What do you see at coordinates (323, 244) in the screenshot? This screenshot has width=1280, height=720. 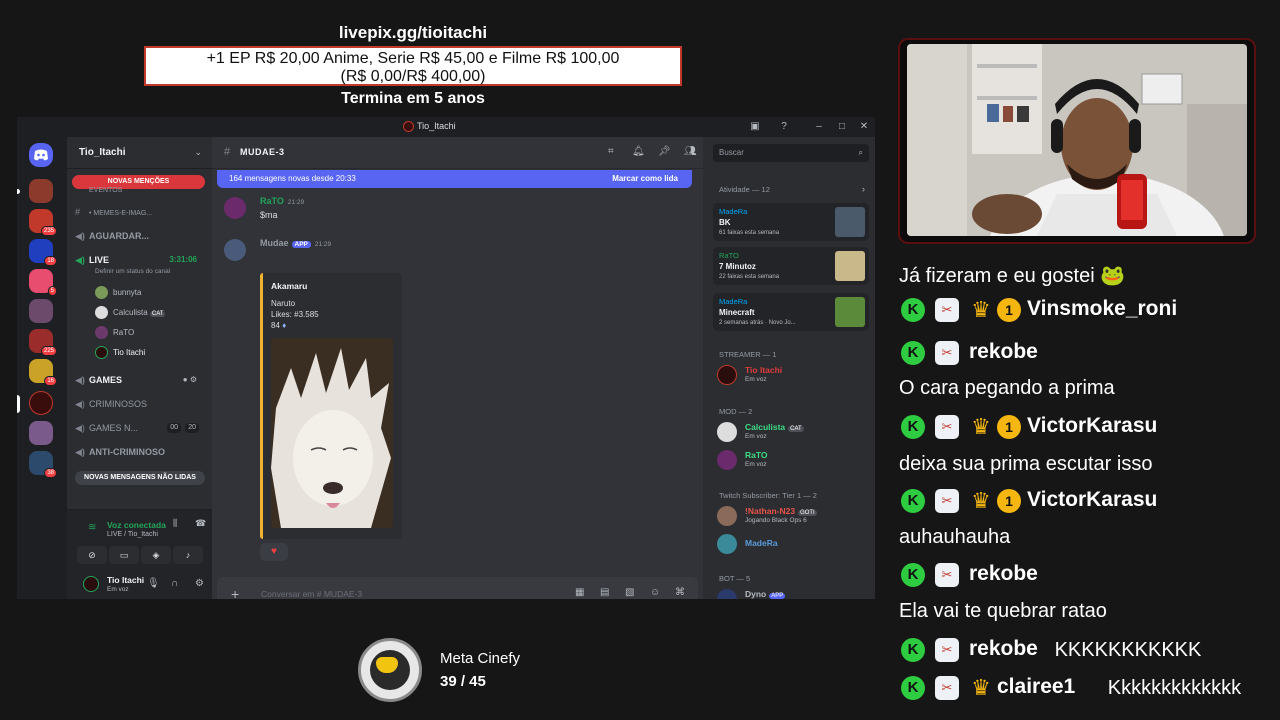 I see `message-time: 21:29` at bounding box center [323, 244].